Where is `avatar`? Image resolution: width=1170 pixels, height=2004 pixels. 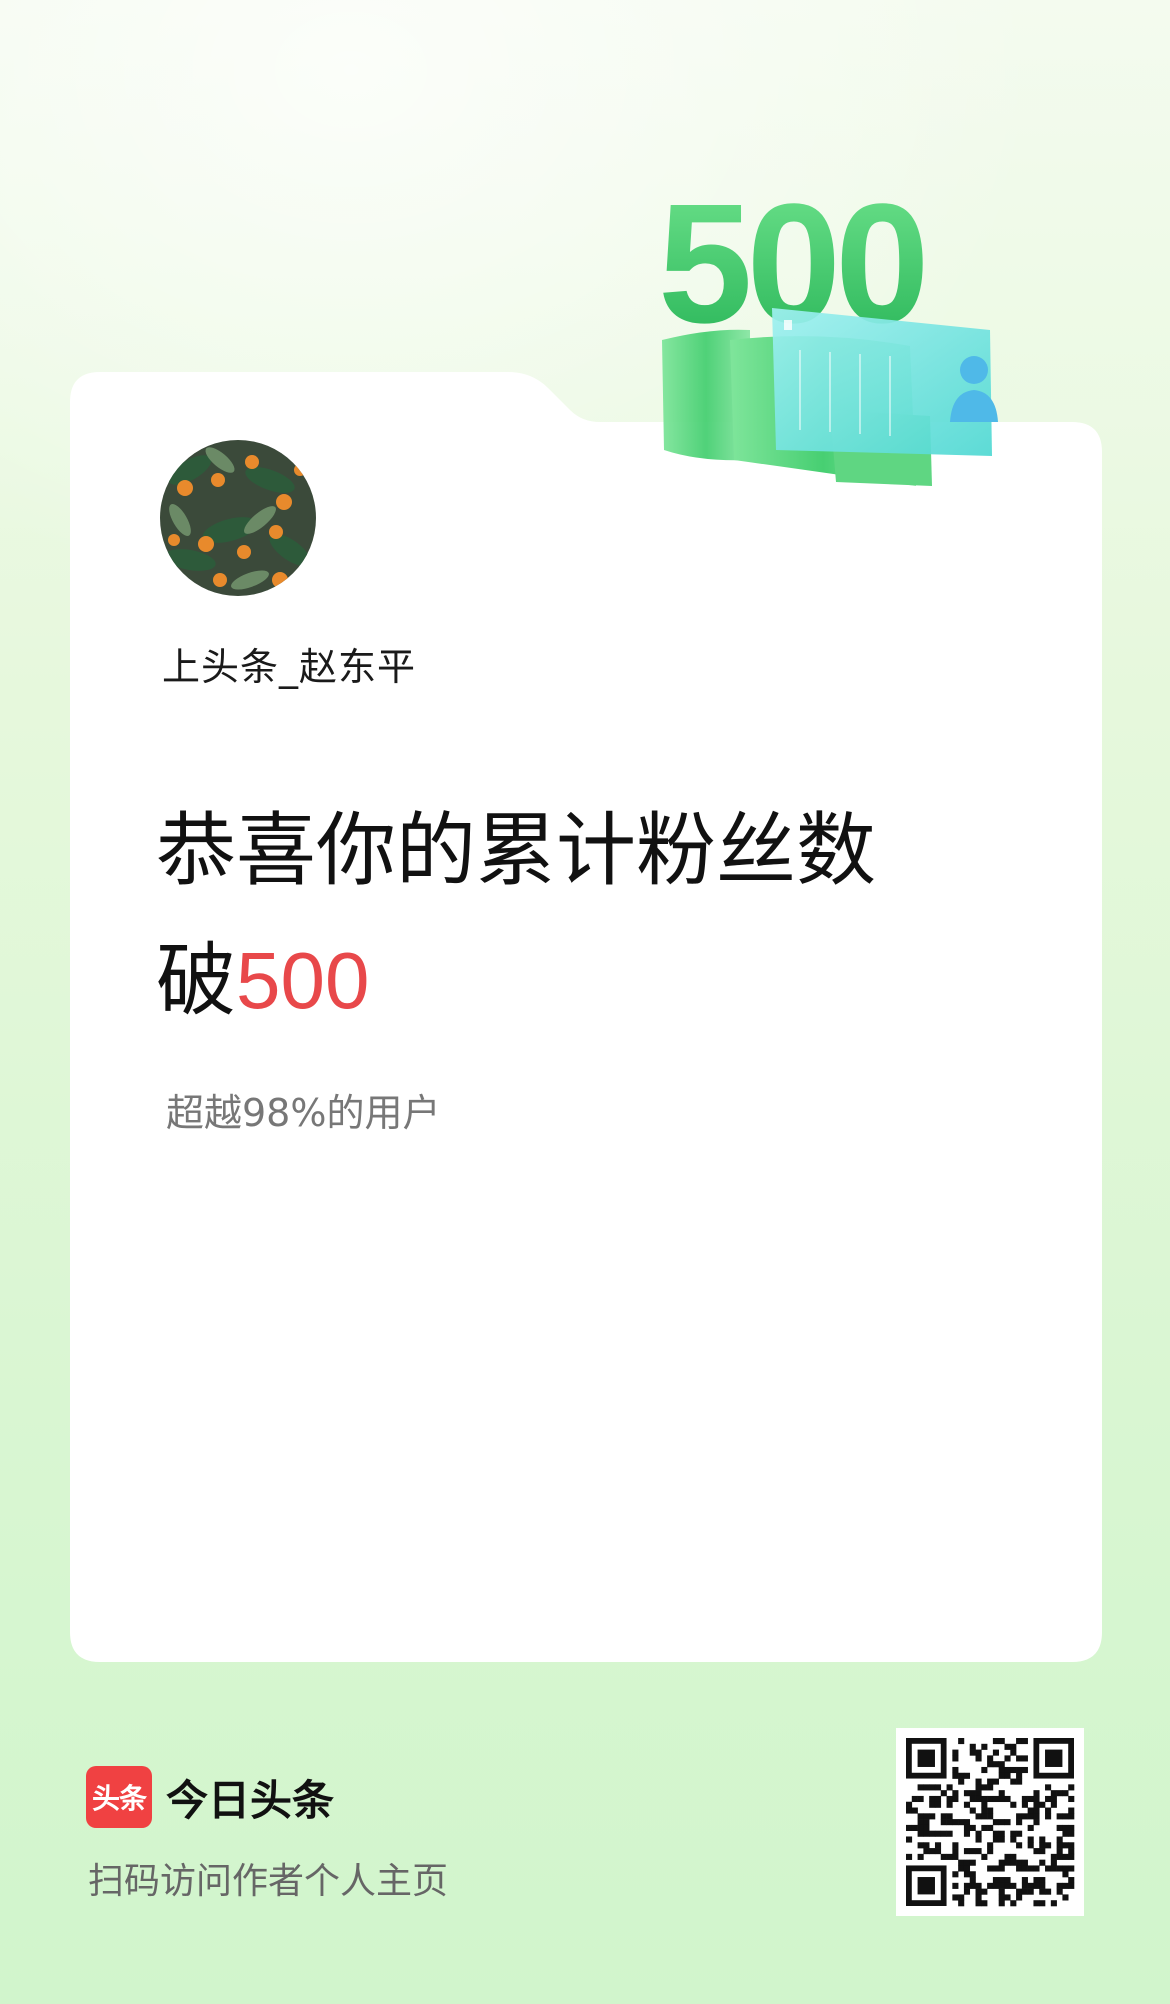
avatar is located at coordinates (238, 518).